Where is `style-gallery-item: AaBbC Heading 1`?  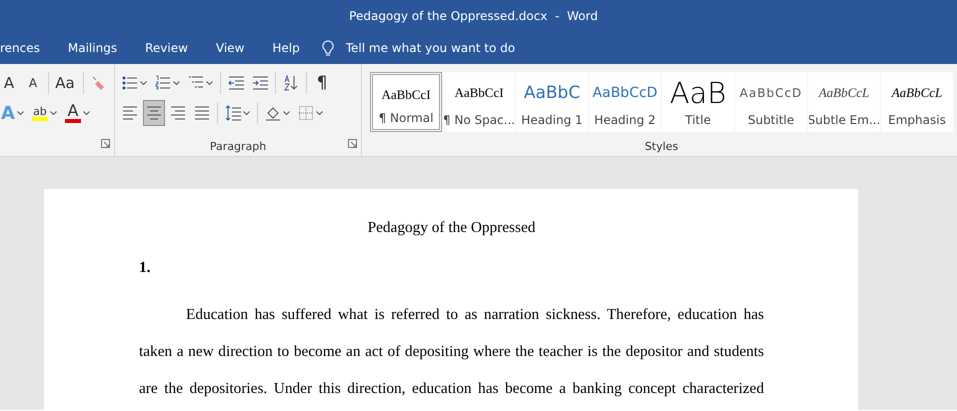
style-gallery-item: AaBbC Heading 1 is located at coordinates (552, 102).